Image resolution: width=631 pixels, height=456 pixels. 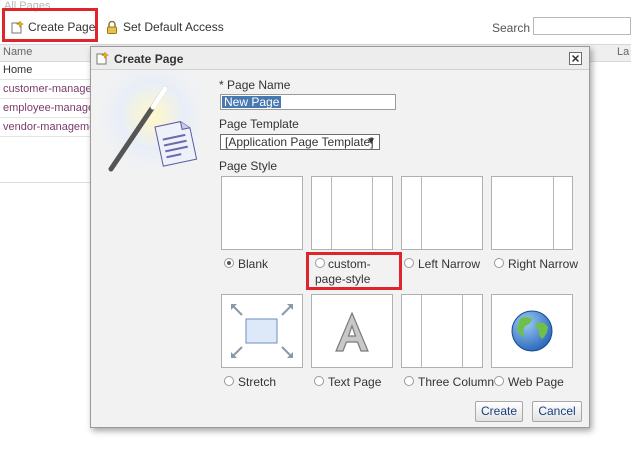 What do you see at coordinates (221, 85) in the screenshot?
I see `required-marker: *` at bounding box center [221, 85].